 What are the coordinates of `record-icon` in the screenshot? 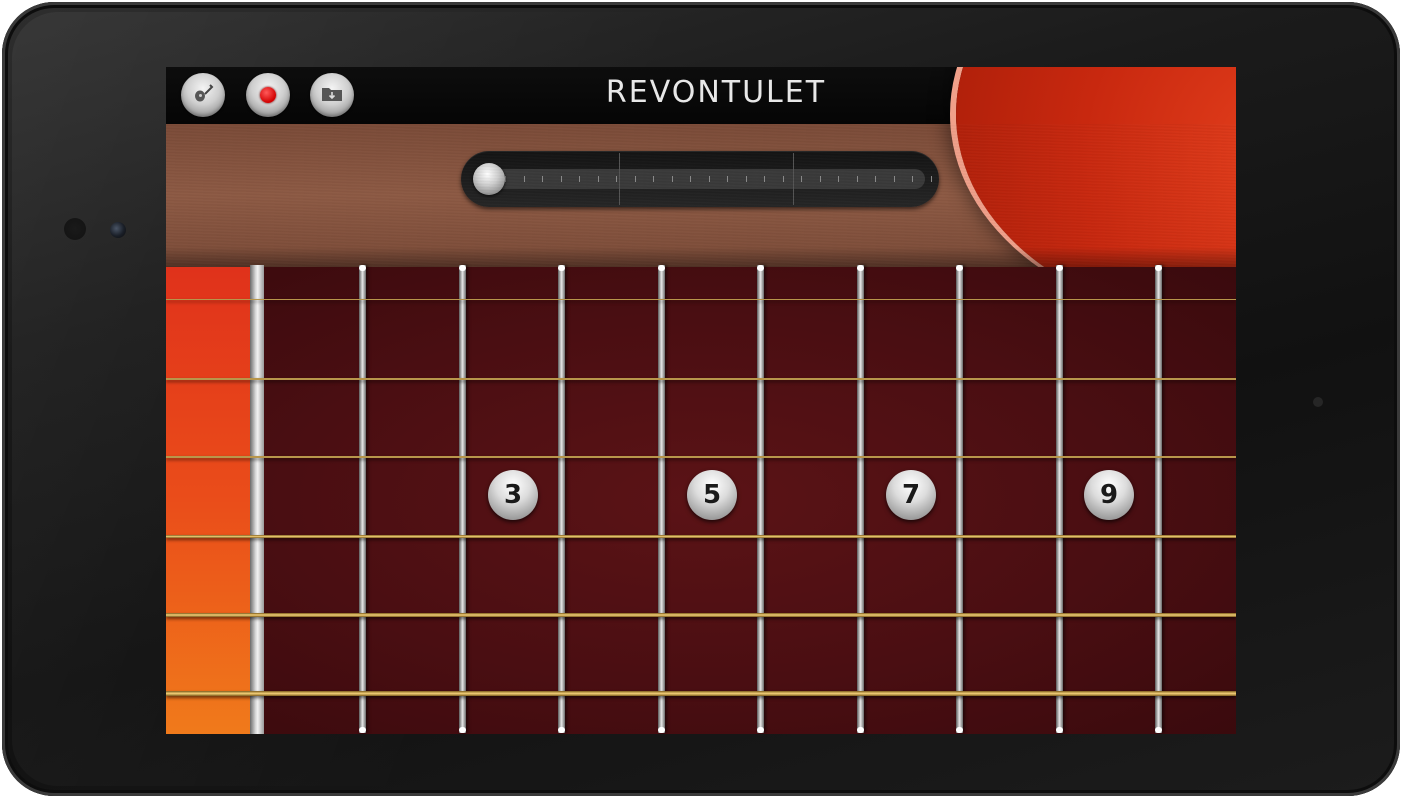 It's located at (268, 95).